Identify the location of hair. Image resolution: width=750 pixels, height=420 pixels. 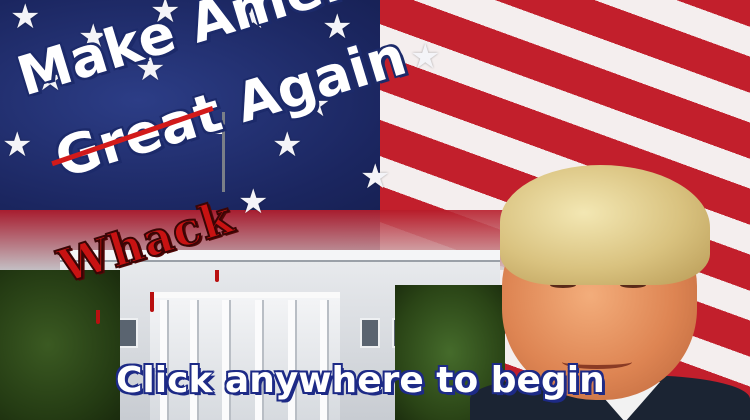
(605, 225).